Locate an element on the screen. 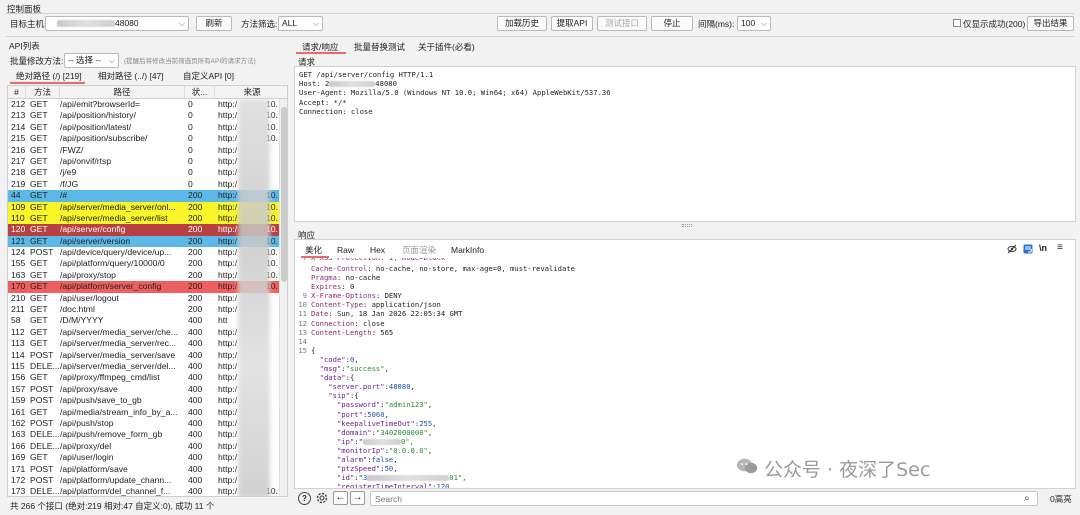 This screenshot has width=1080, height=515. response-line: "ip":" 0", is located at coordinates (375, 441).